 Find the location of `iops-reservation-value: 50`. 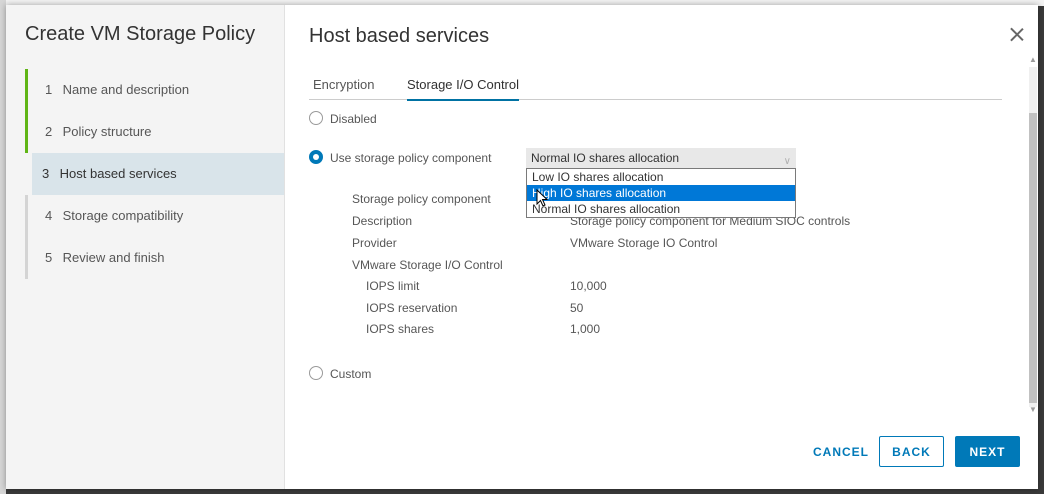

iops-reservation-value: 50 is located at coordinates (577, 308).